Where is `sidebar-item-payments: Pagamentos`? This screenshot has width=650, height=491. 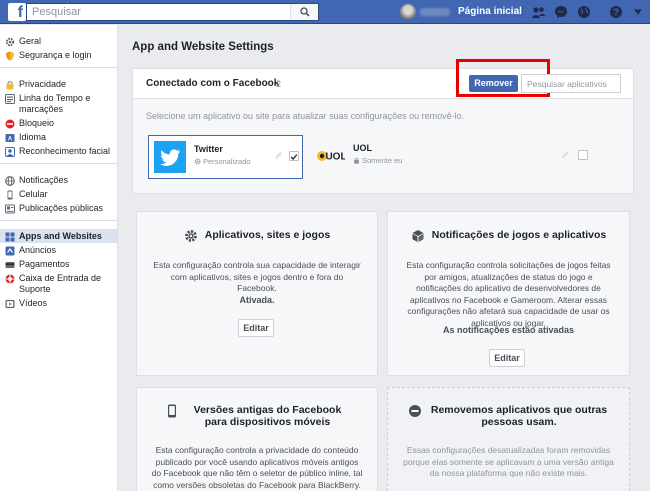
sidebar-item-payments: Pagamentos is located at coordinates (58, 264).